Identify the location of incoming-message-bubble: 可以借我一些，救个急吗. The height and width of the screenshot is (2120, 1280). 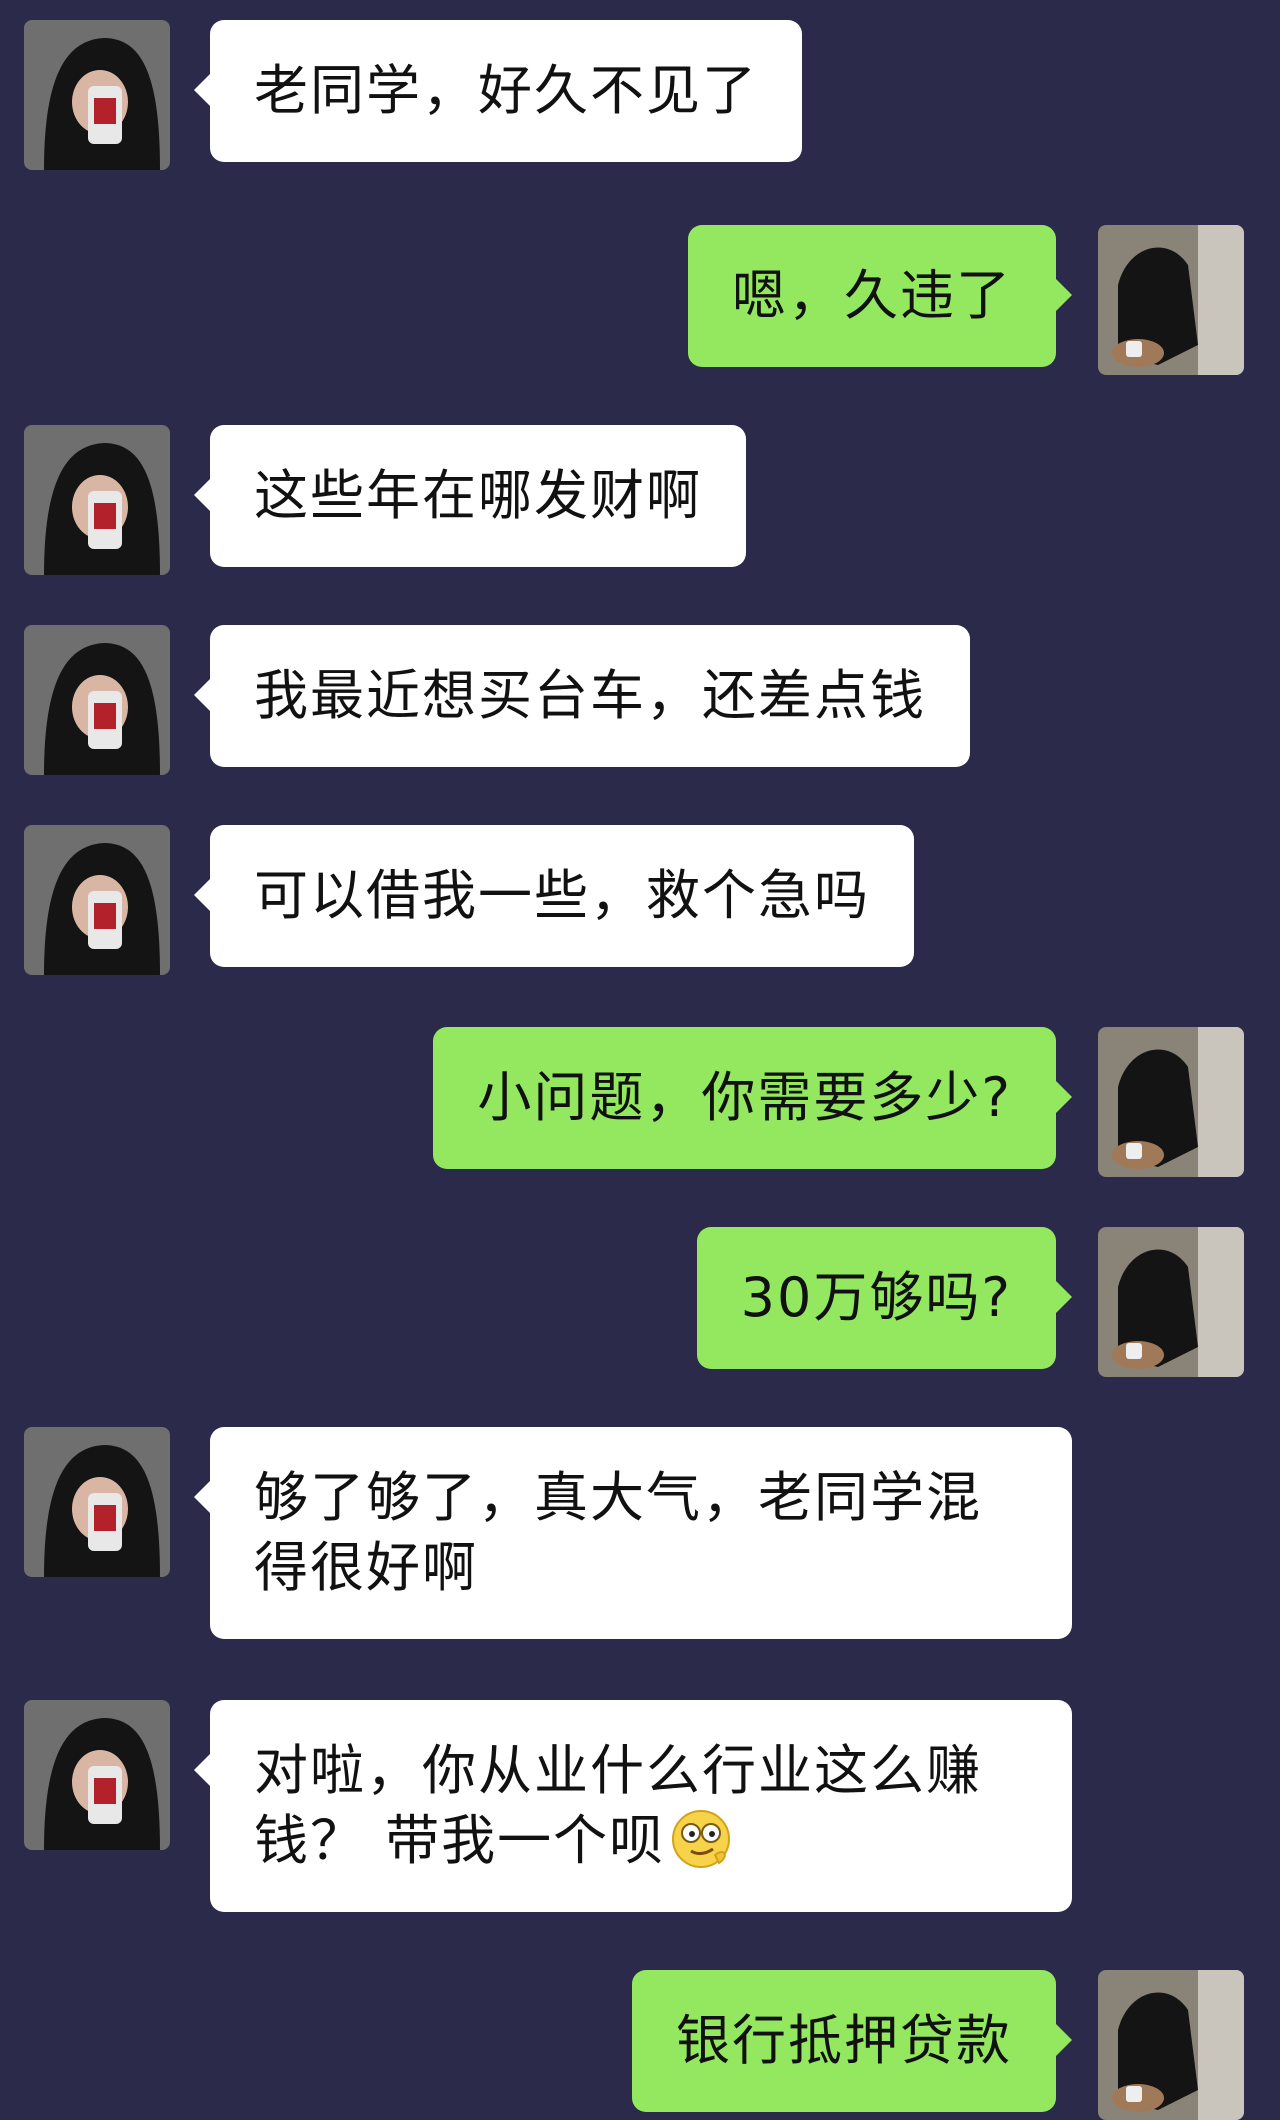
(554, 896).